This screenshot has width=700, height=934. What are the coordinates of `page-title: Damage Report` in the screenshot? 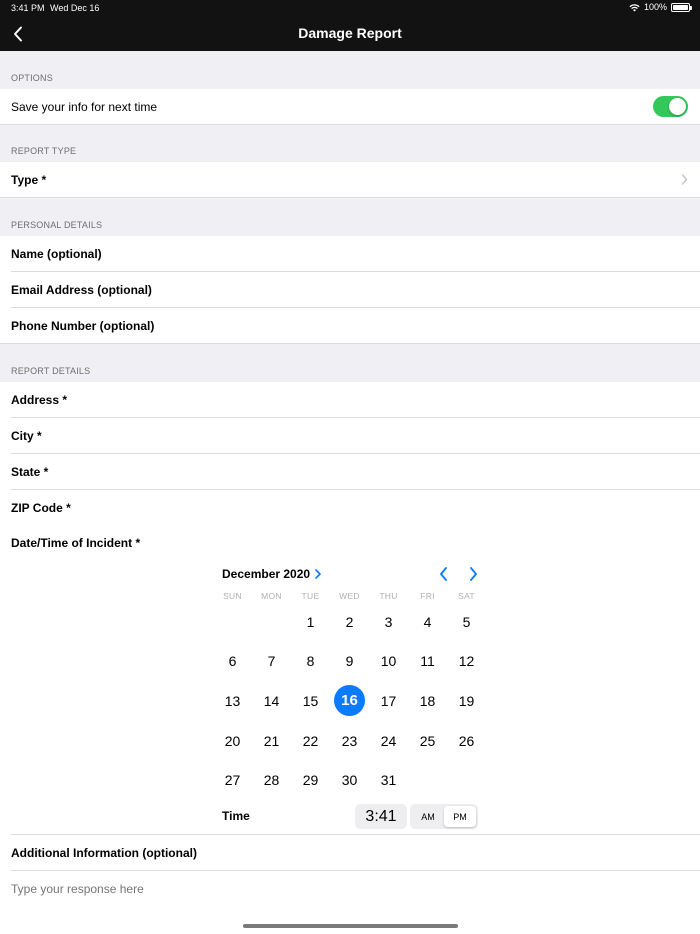 It's located at (350, 33).